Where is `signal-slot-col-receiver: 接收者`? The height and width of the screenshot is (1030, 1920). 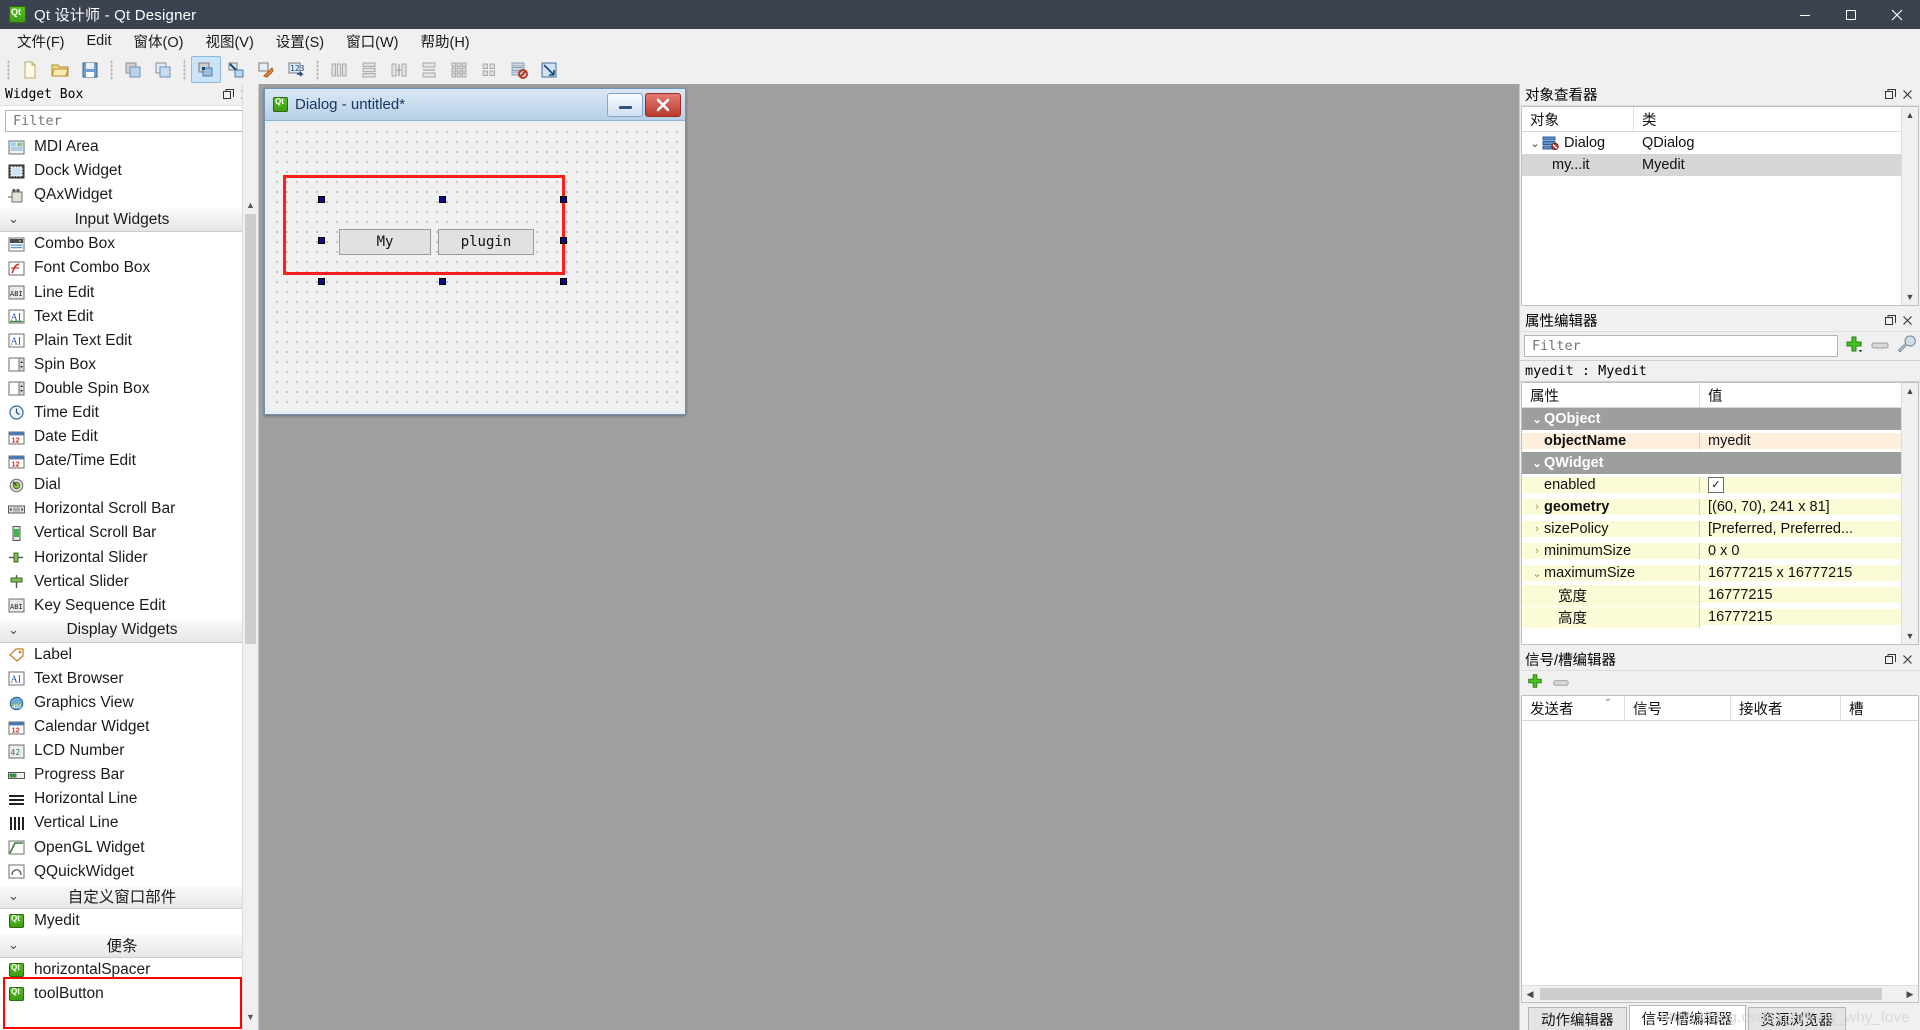
signal-slot-col-receiver: 接收者 is located at coordinates (1786, 708).